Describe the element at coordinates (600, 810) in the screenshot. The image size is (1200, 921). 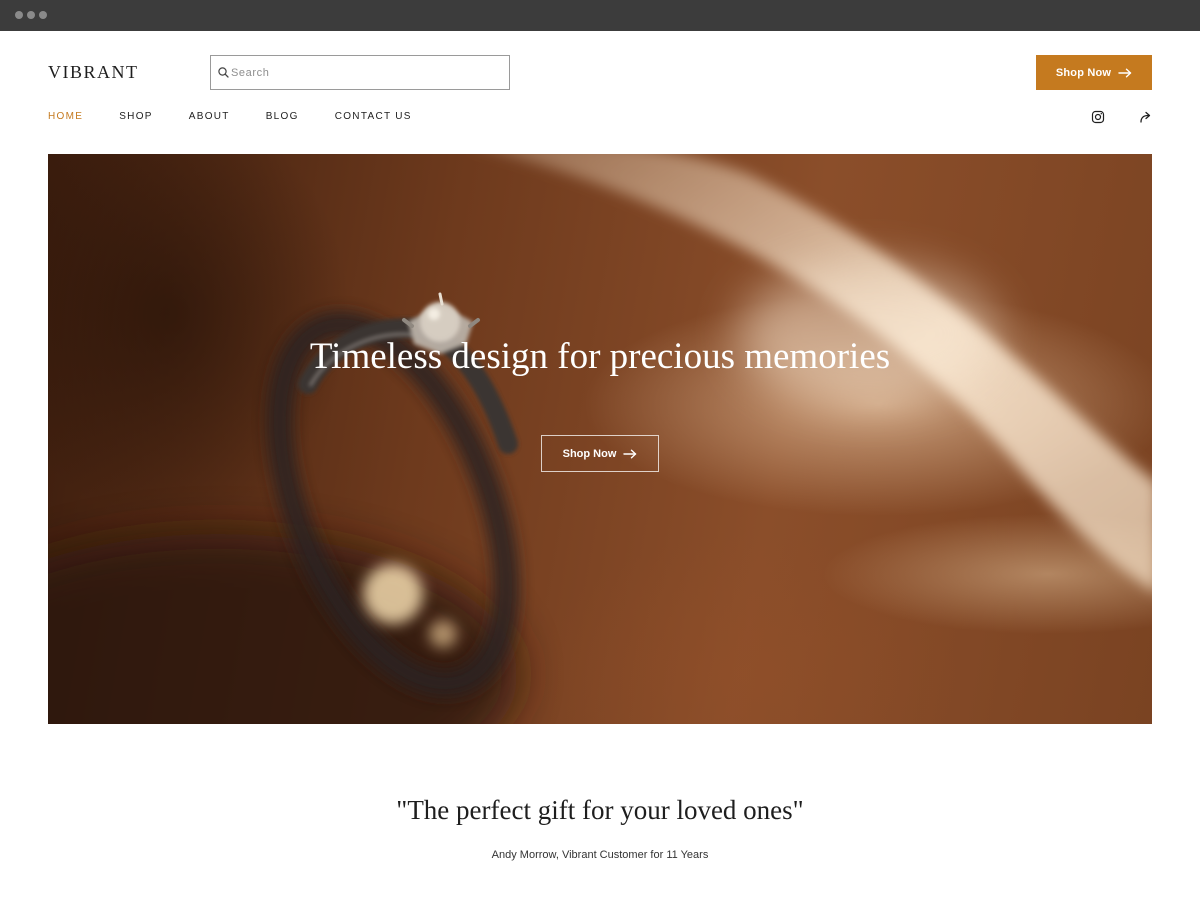
I see `testimonial-quote: "The perfect gift for your loved ones"` at that location.